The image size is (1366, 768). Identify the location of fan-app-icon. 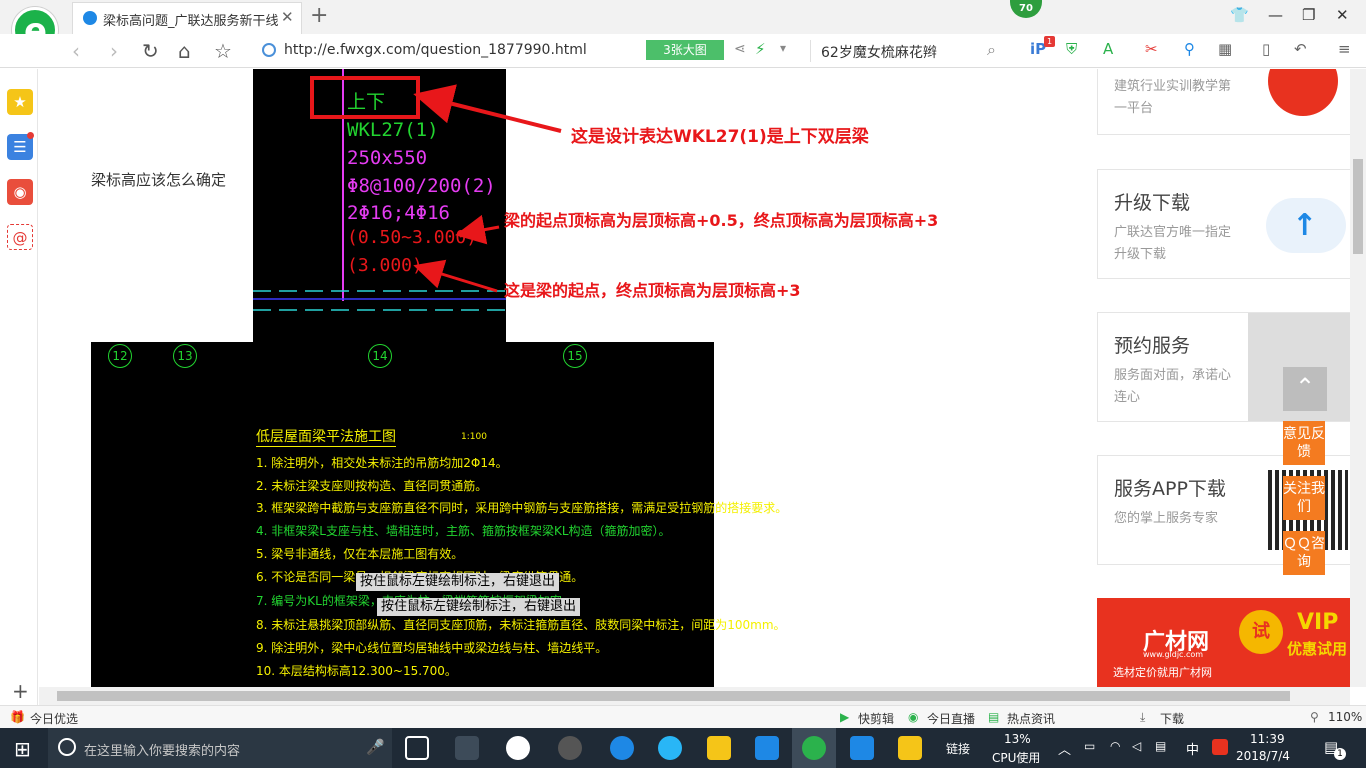
(467, 748).